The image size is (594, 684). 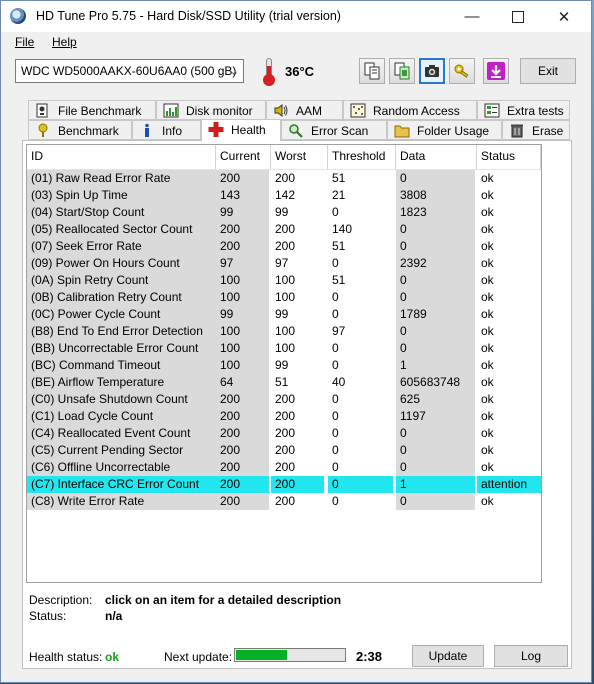 What do you see at coordinates (284, 433) in the screenshot?
I see `table-row: (C4) Reallocated Event Count 200 200 0 0 ok` at bounding box center [284, 433].